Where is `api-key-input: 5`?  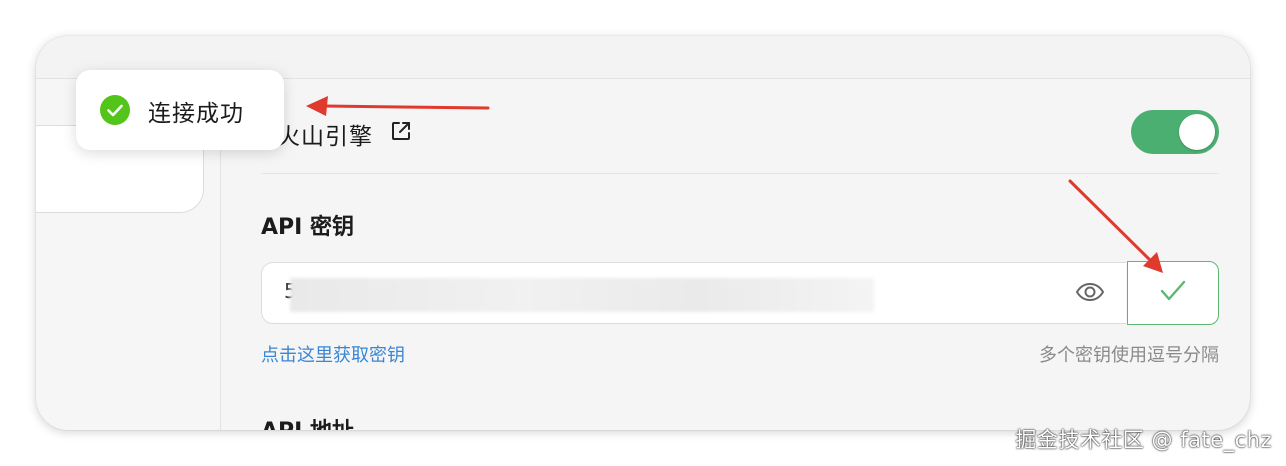 api-key-input: 5 is located at coordinates (693, 293).